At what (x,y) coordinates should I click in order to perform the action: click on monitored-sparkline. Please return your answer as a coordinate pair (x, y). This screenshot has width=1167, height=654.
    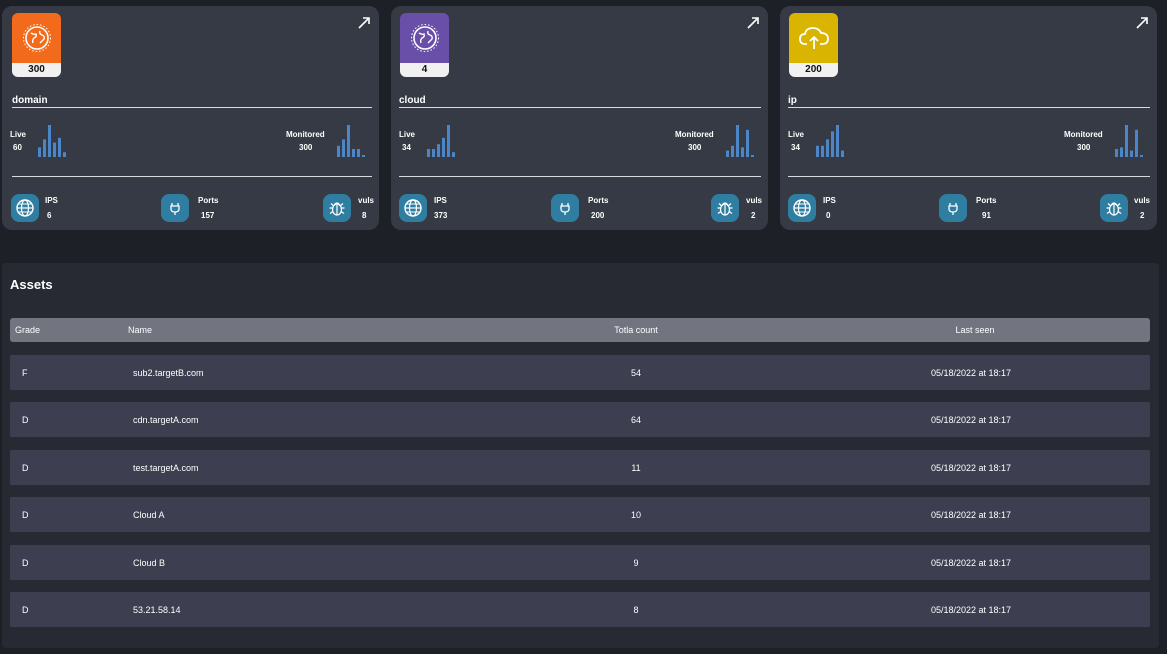
    Looking at the image, I should click on (1129, 141).